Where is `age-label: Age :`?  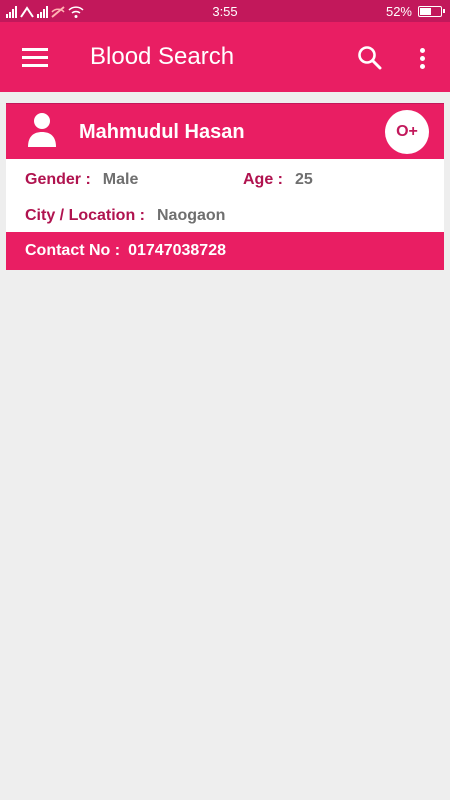
age-label: Age : is located at coordinates (263, 179).